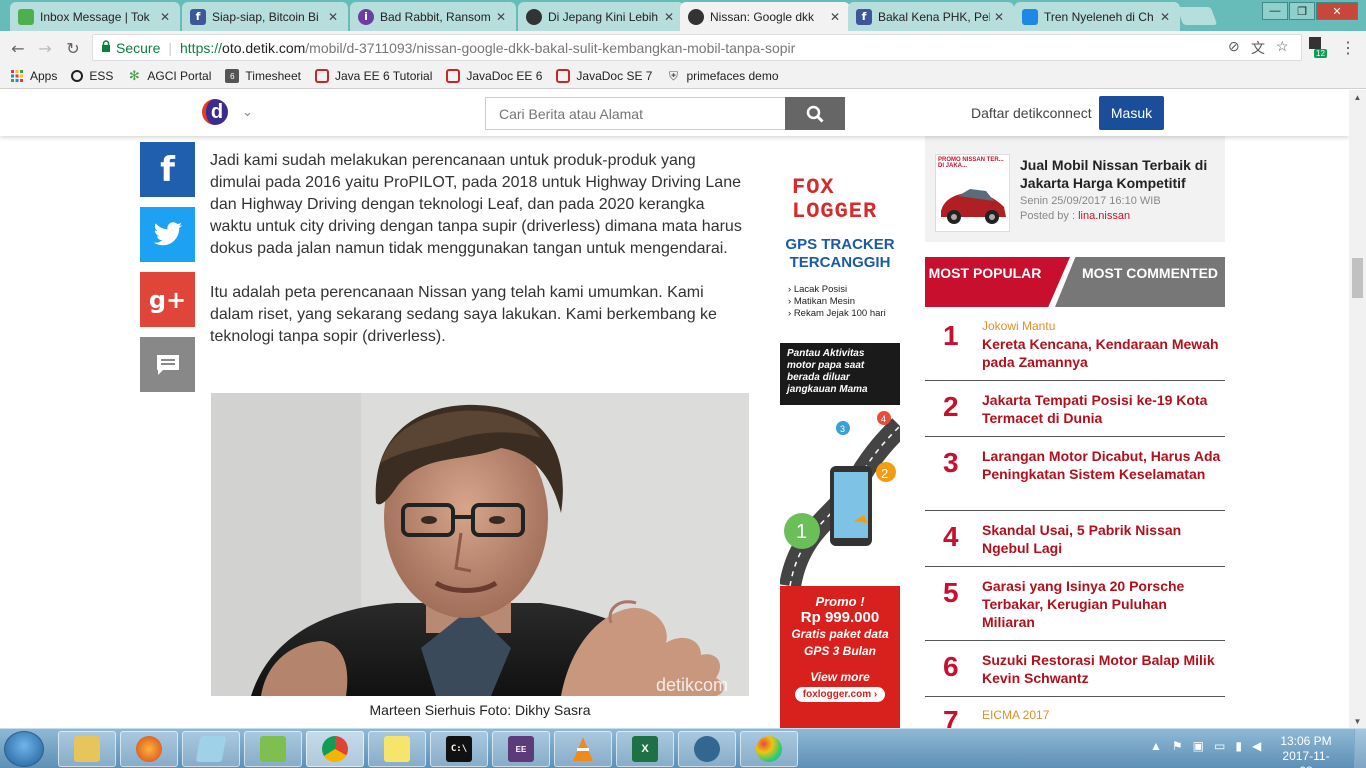 This screenshot has height=768, width=1366. Describe the element at coordinates (1140, 282) in the screenshot. I see `tab-most-commented: MOST COMMENTED` at that location.